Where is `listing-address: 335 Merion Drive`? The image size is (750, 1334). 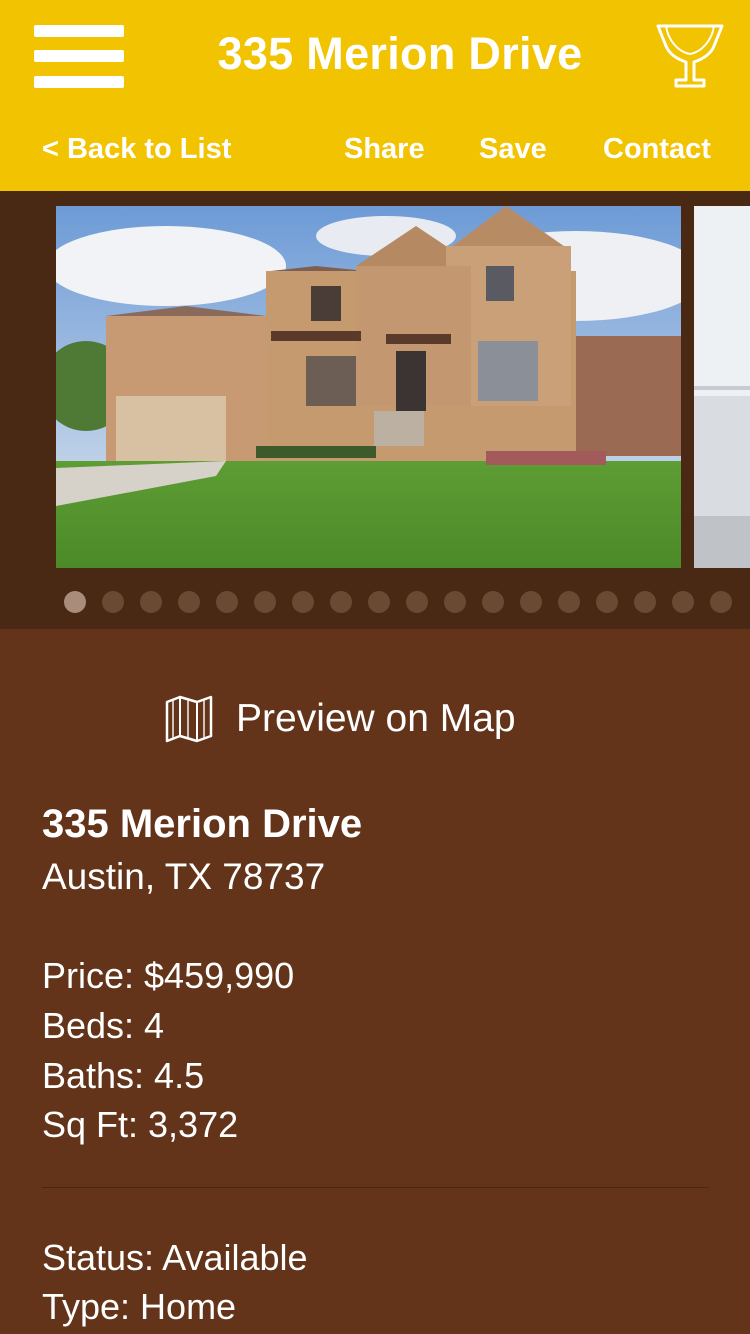 listing-address: 335 Merion Drive is located at coordinates (202, 824).